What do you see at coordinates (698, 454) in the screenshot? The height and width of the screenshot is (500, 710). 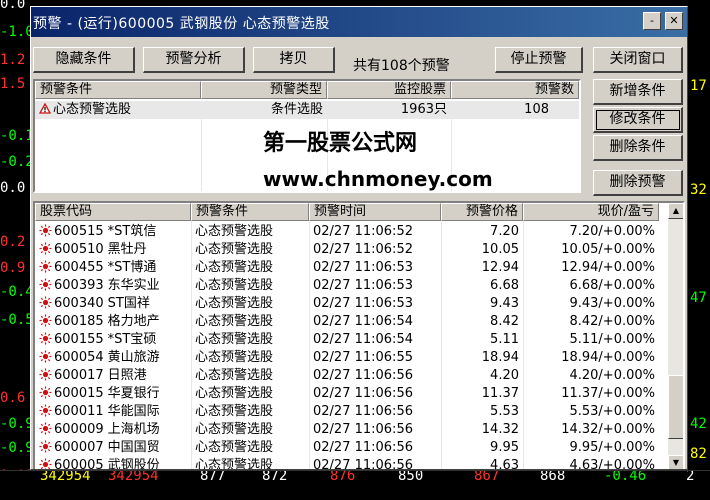 I see `background-volume-value: 82` at bounding box center [698, 454].